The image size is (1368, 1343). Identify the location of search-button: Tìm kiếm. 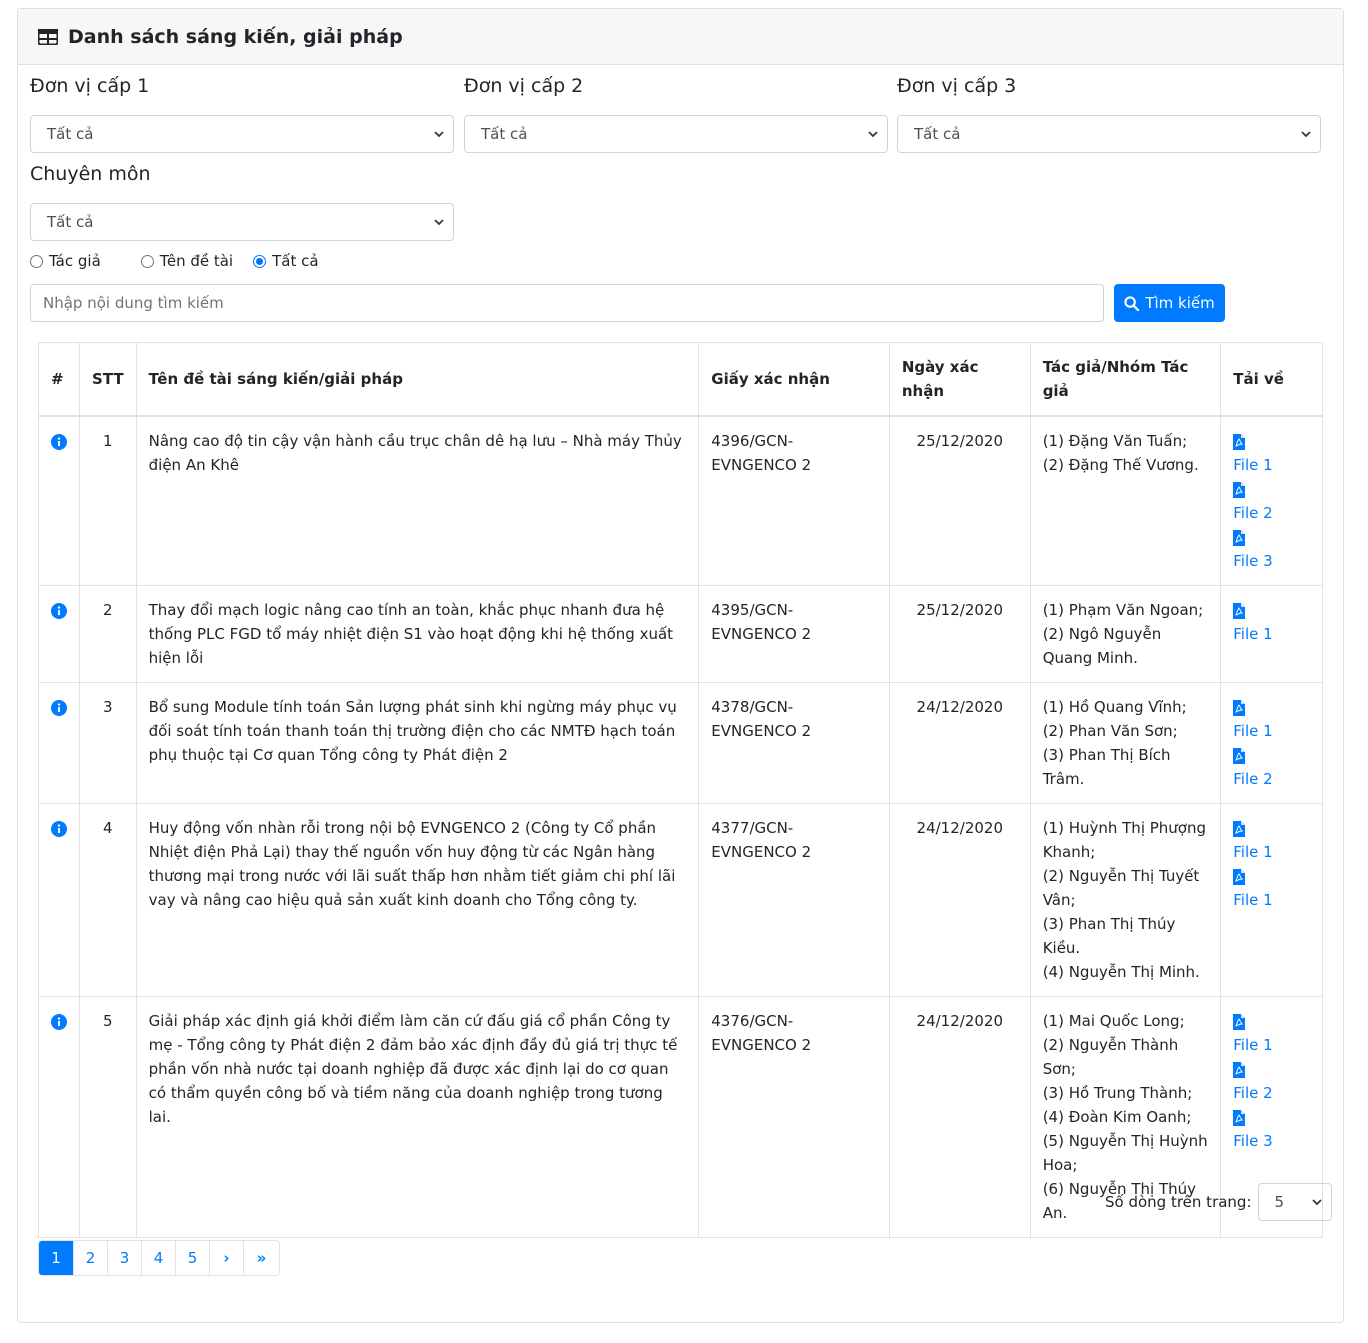
(1169, 303).